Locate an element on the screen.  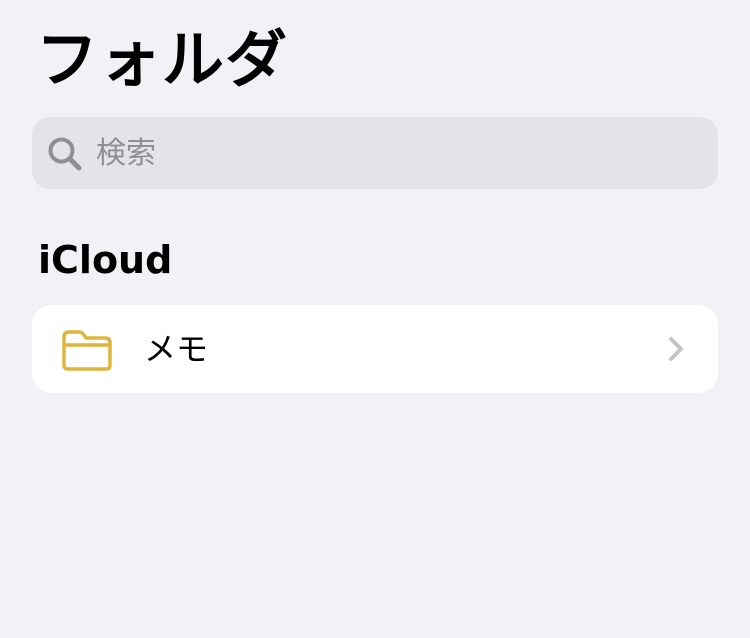
page-title: フォルダ is located at coordinates (162, 59).